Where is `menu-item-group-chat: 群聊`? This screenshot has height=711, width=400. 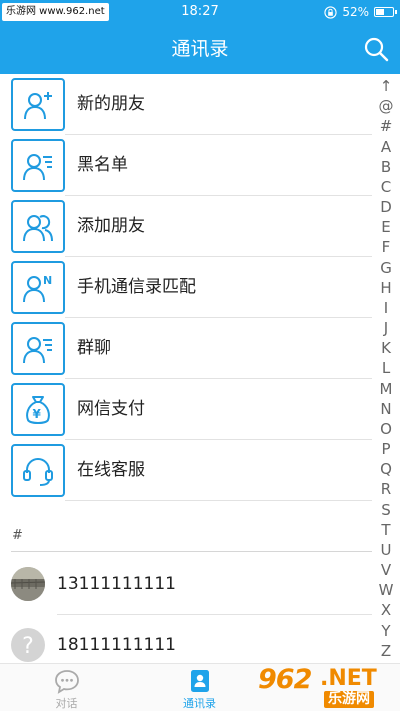
menu-item-group-chat: 群聊 is located at coordinates (186, 348).